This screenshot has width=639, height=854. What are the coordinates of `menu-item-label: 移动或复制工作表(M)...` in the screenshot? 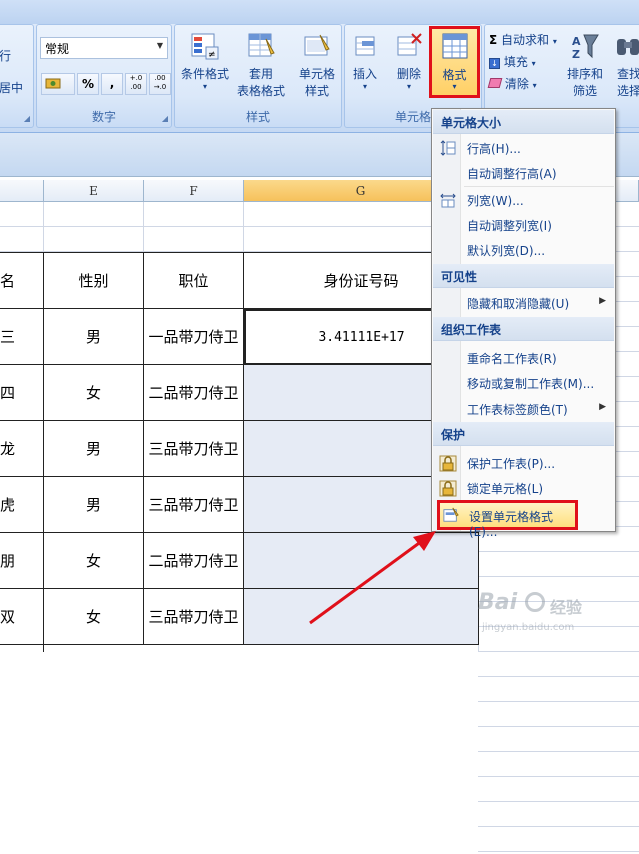 It's located at (531, 384).